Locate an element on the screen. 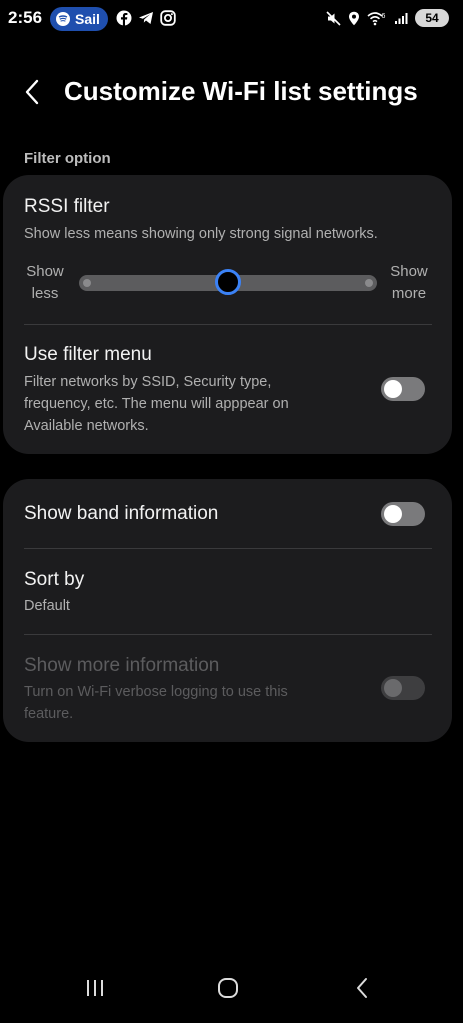  rssi-slider-thumb is located at coordinates (228, 282).